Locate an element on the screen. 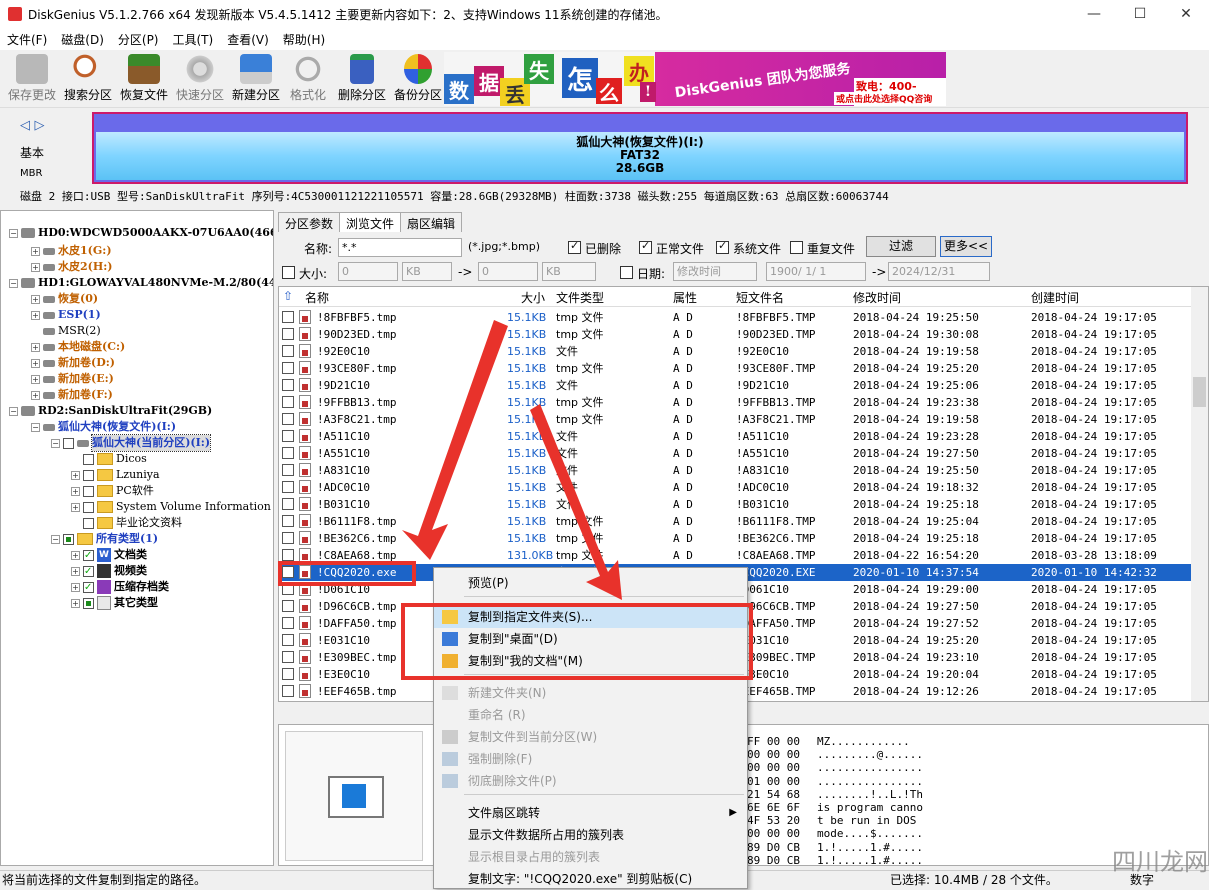 The width and height of the screenshot is (1209, 890). new-partition-button: 新建分区 is located at coordinates (256, 78).